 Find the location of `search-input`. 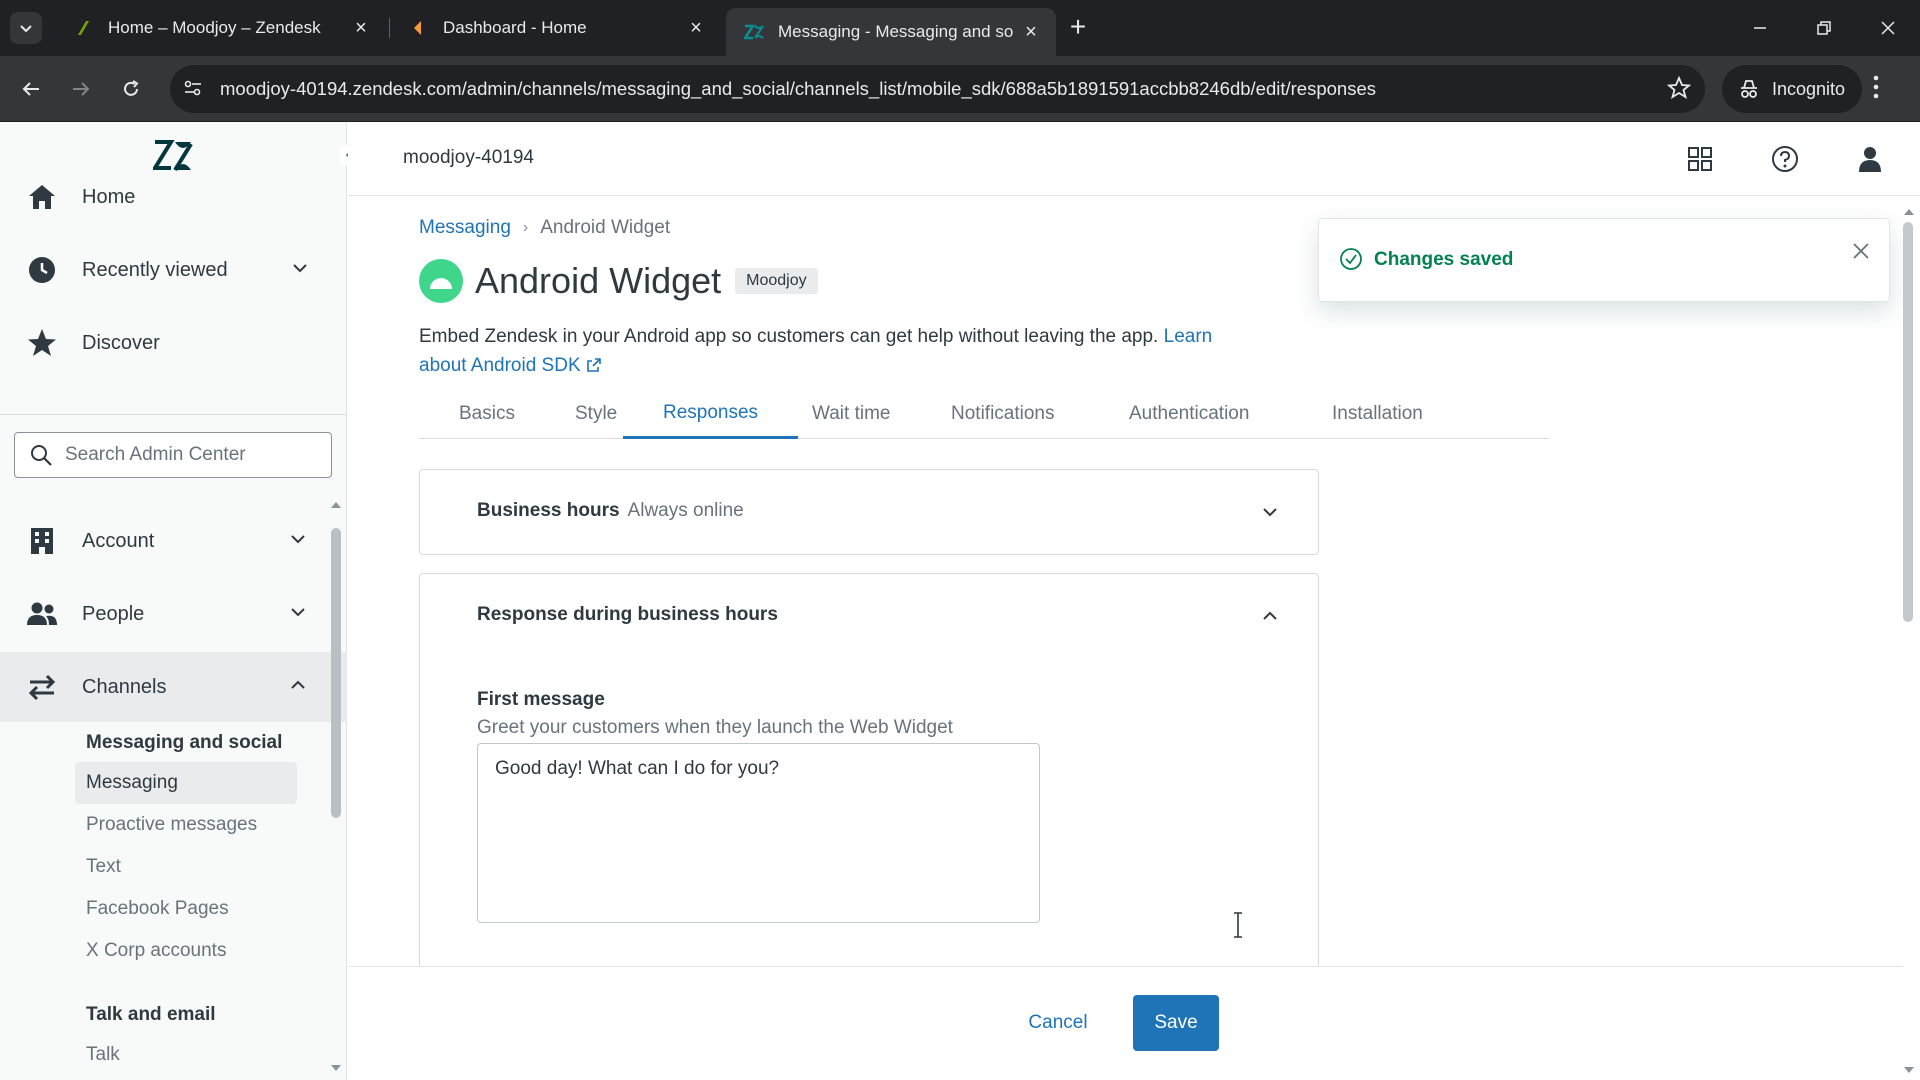

search-input is located at coordinates (195, 455).